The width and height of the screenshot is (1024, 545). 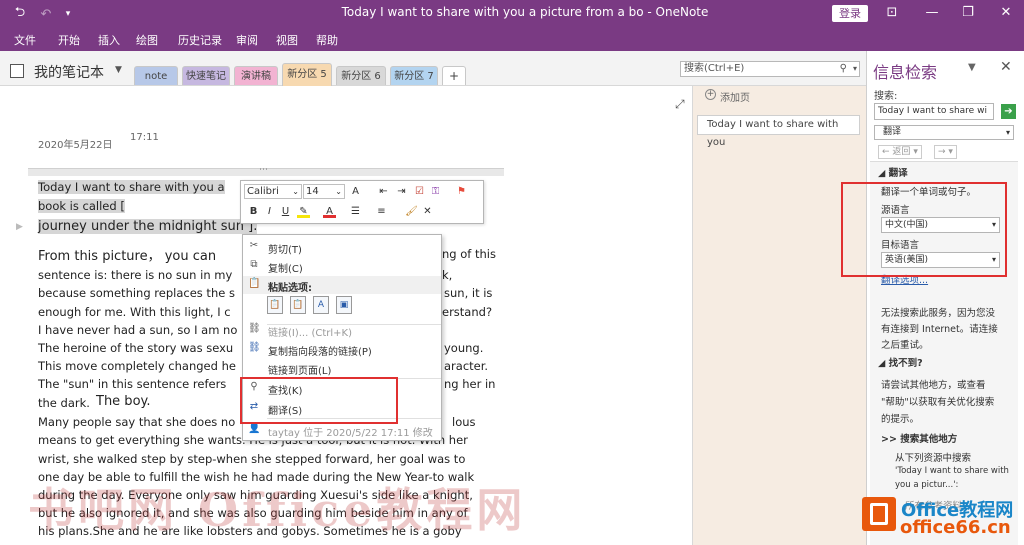 What do you see at coordinates (972, 67) in the screenshot?
I see `pane-options-icon: ▼` at bounding box center [972, 67].